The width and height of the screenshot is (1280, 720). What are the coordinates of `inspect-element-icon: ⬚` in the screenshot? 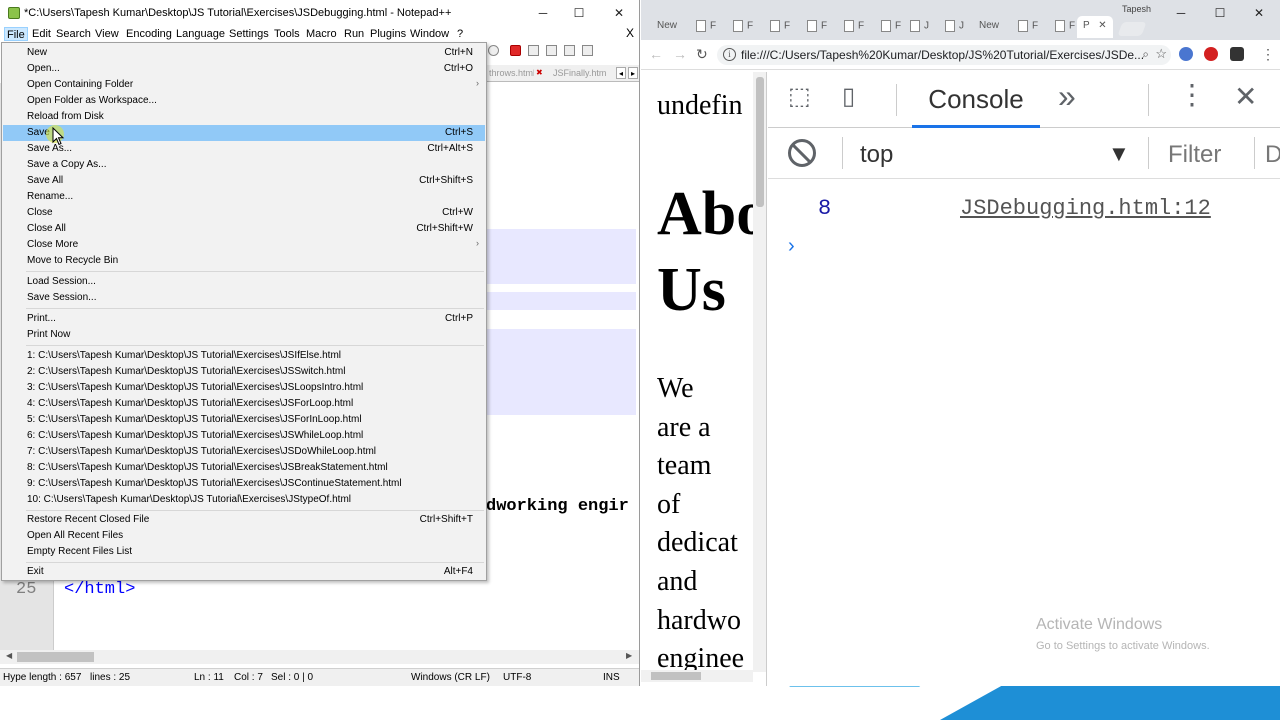 It's located at (799, 96).